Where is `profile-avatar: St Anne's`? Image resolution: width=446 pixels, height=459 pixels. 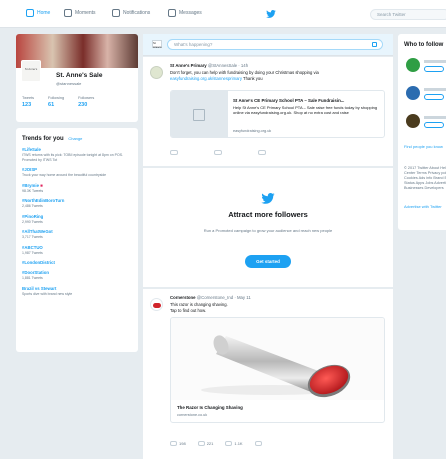
profile-avatar: St Anne's is located at coordinates (31, 71).